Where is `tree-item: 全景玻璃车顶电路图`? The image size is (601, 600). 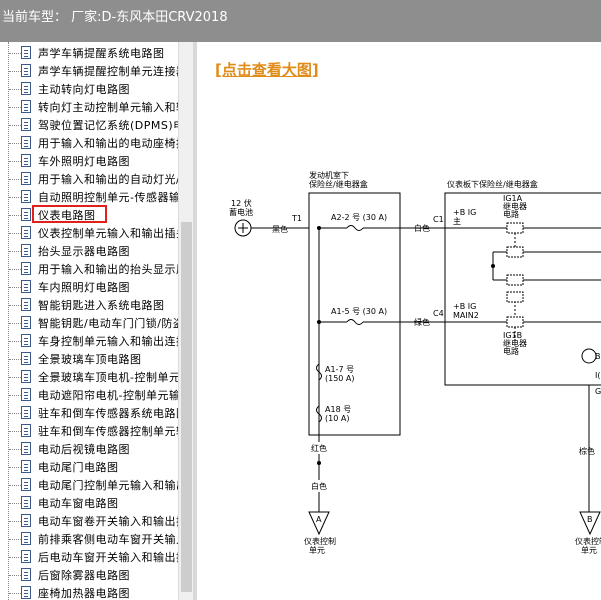
tree-item: 全景玻璃车顶电路图 is located at coordinates (89, 359).